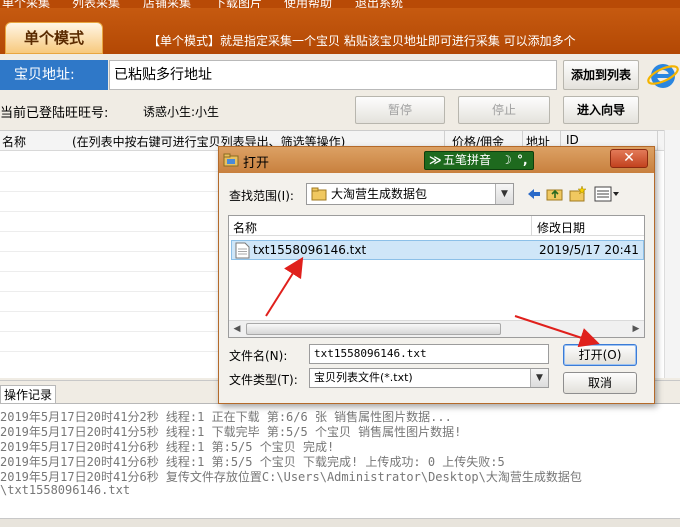  Describe the element at coordinates (572, 140) in the screenshot. I see `col-id: ID` at that location.